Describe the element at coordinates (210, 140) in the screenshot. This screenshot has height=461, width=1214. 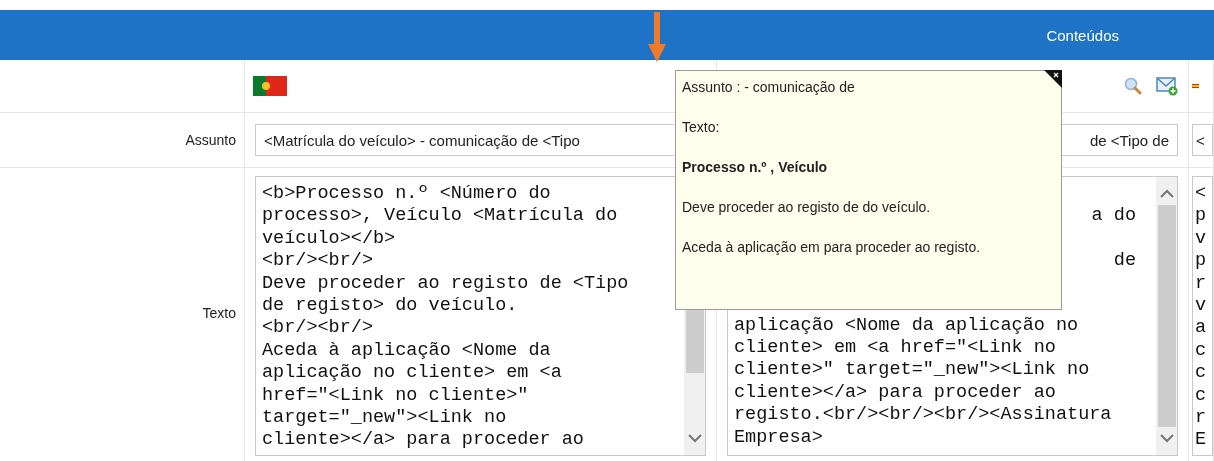
I see `subject-label: Assunto` at that location.